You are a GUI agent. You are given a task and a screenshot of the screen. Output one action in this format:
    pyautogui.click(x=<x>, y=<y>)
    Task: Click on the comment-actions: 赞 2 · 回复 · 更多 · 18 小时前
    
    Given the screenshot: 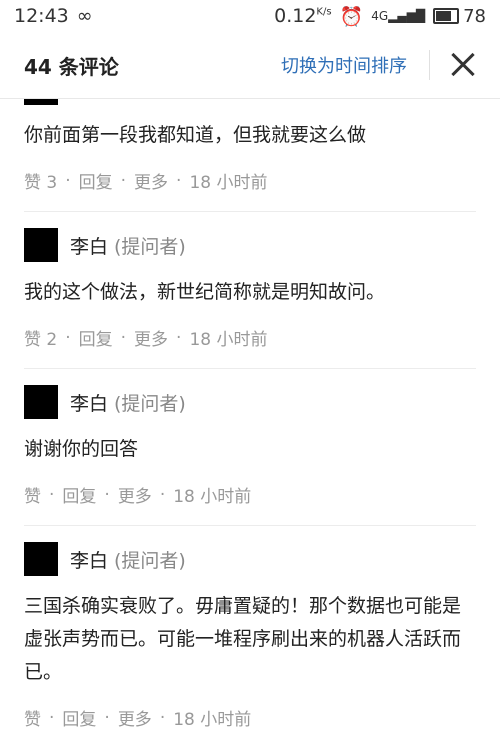 What is the action you would take?
    pyautogui.click(x=250, y=338)
    